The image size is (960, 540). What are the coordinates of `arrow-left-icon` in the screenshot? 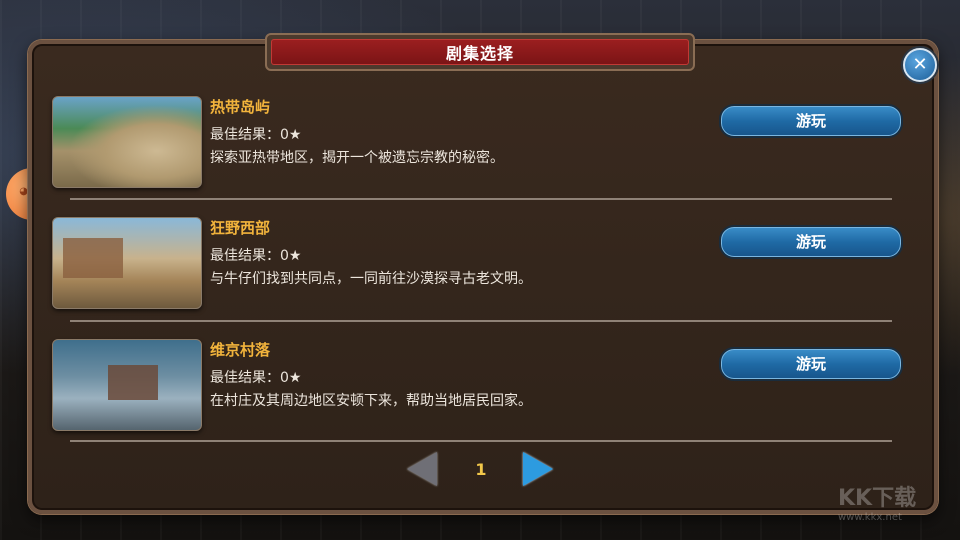 It's located at (422, 469).